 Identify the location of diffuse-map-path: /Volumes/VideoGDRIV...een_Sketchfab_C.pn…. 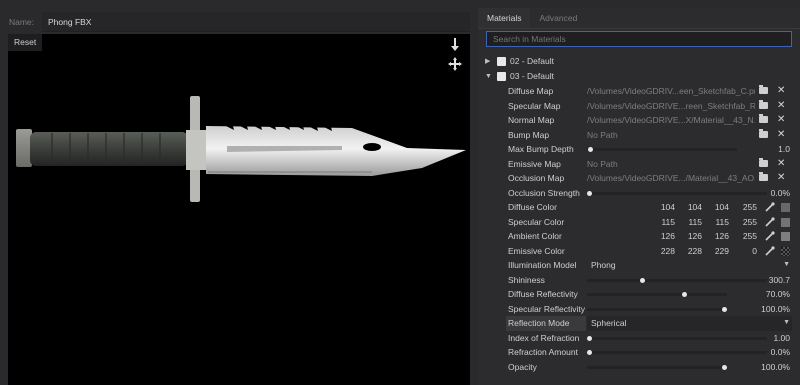
(671, 91).